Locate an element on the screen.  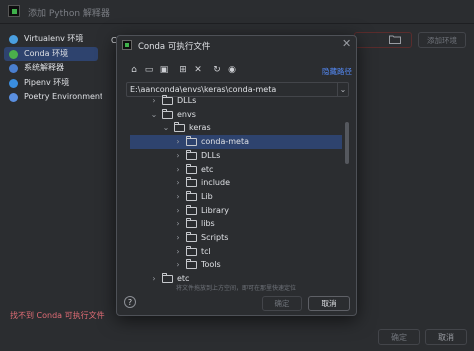
tree-row-label: tcl is located at coordinates (206, 251).